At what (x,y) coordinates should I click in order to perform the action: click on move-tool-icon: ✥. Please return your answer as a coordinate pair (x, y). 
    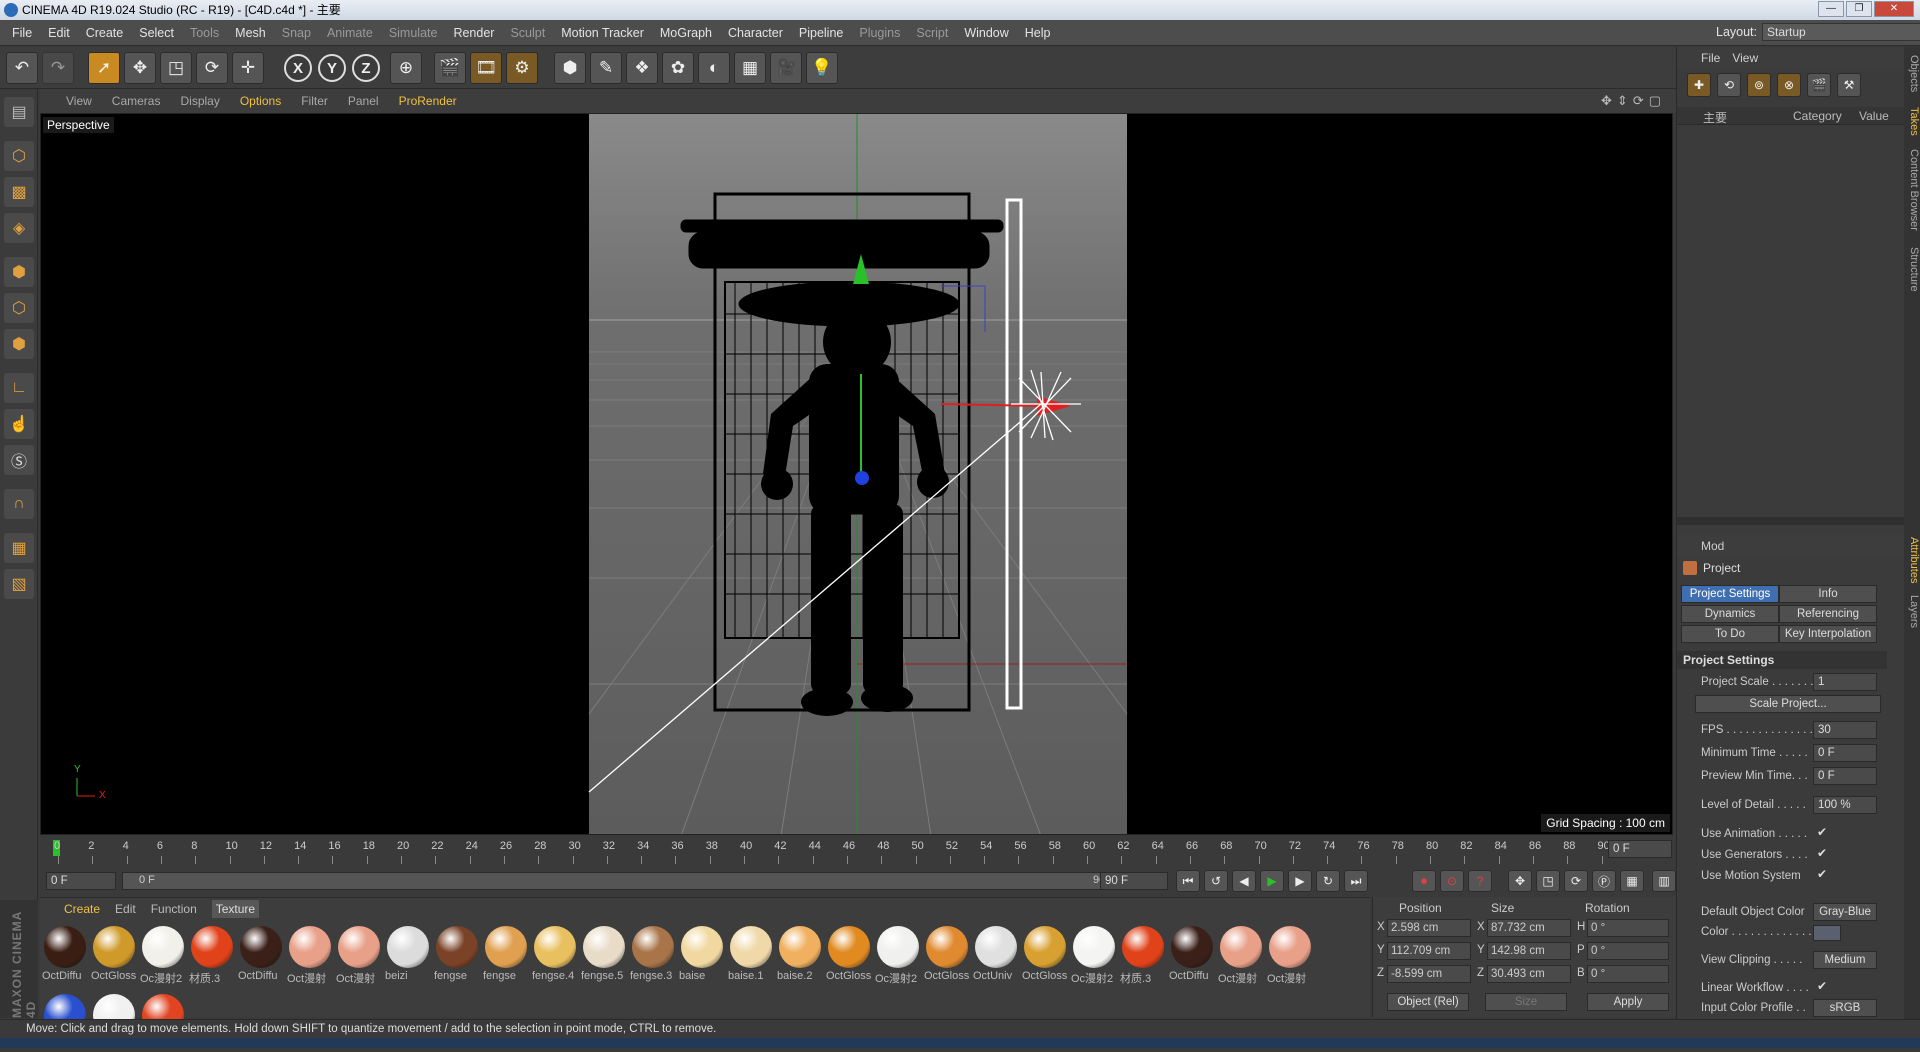
    Looking at the image, I should click on (140, 68).